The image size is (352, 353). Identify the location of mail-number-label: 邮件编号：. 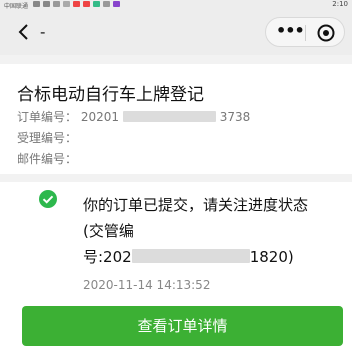
(47, 159).